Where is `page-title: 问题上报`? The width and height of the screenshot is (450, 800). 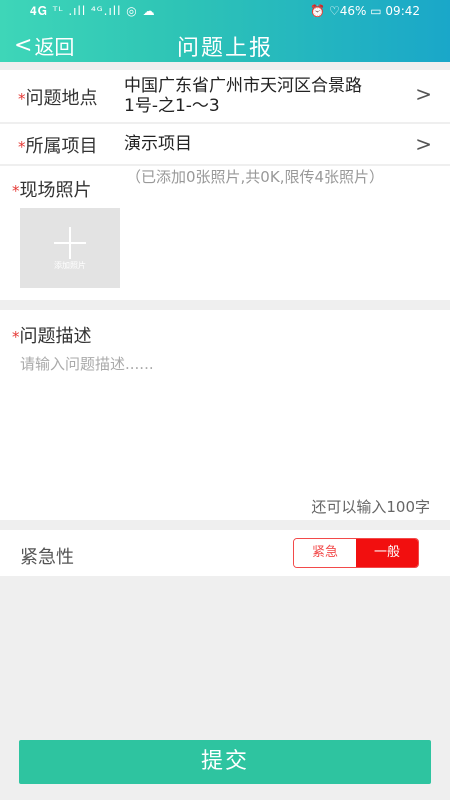
page-title: 问题上报 is located at coordinates (224, 48).